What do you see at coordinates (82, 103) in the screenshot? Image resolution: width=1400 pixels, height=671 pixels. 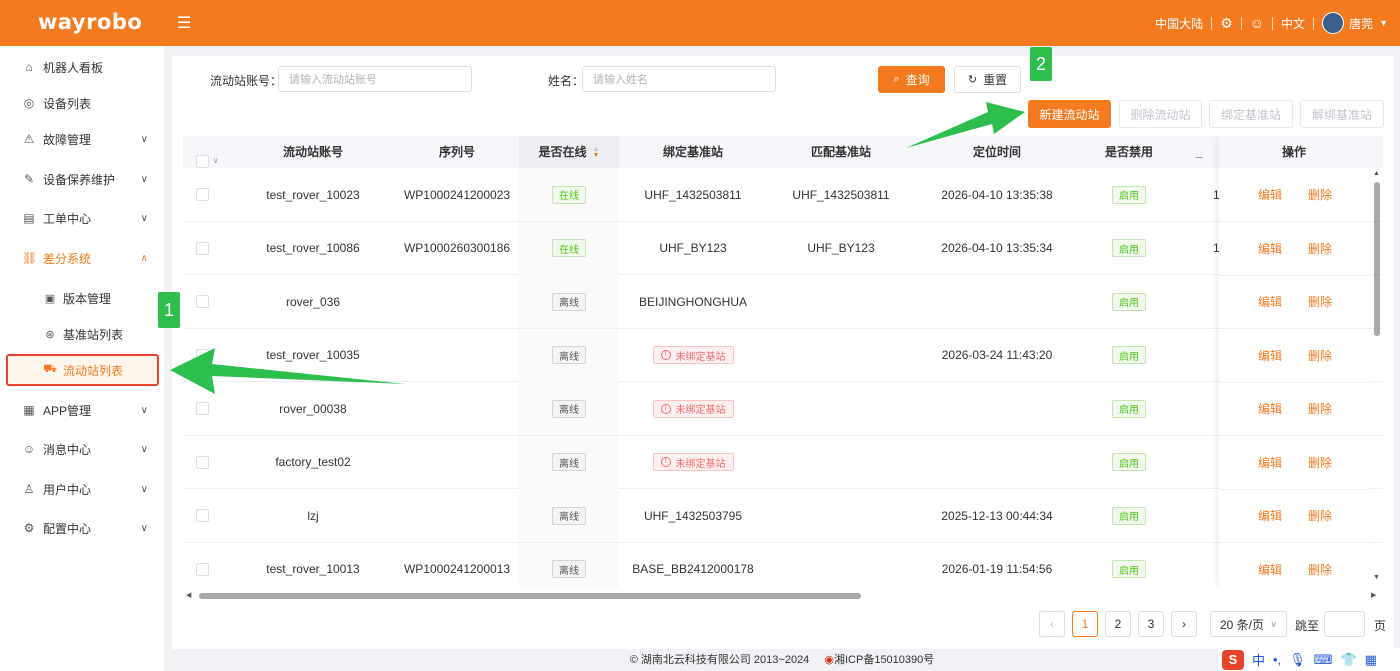 I see `sidebar-item-1: ◎ 设备列表` at bounding box center [82, 103].